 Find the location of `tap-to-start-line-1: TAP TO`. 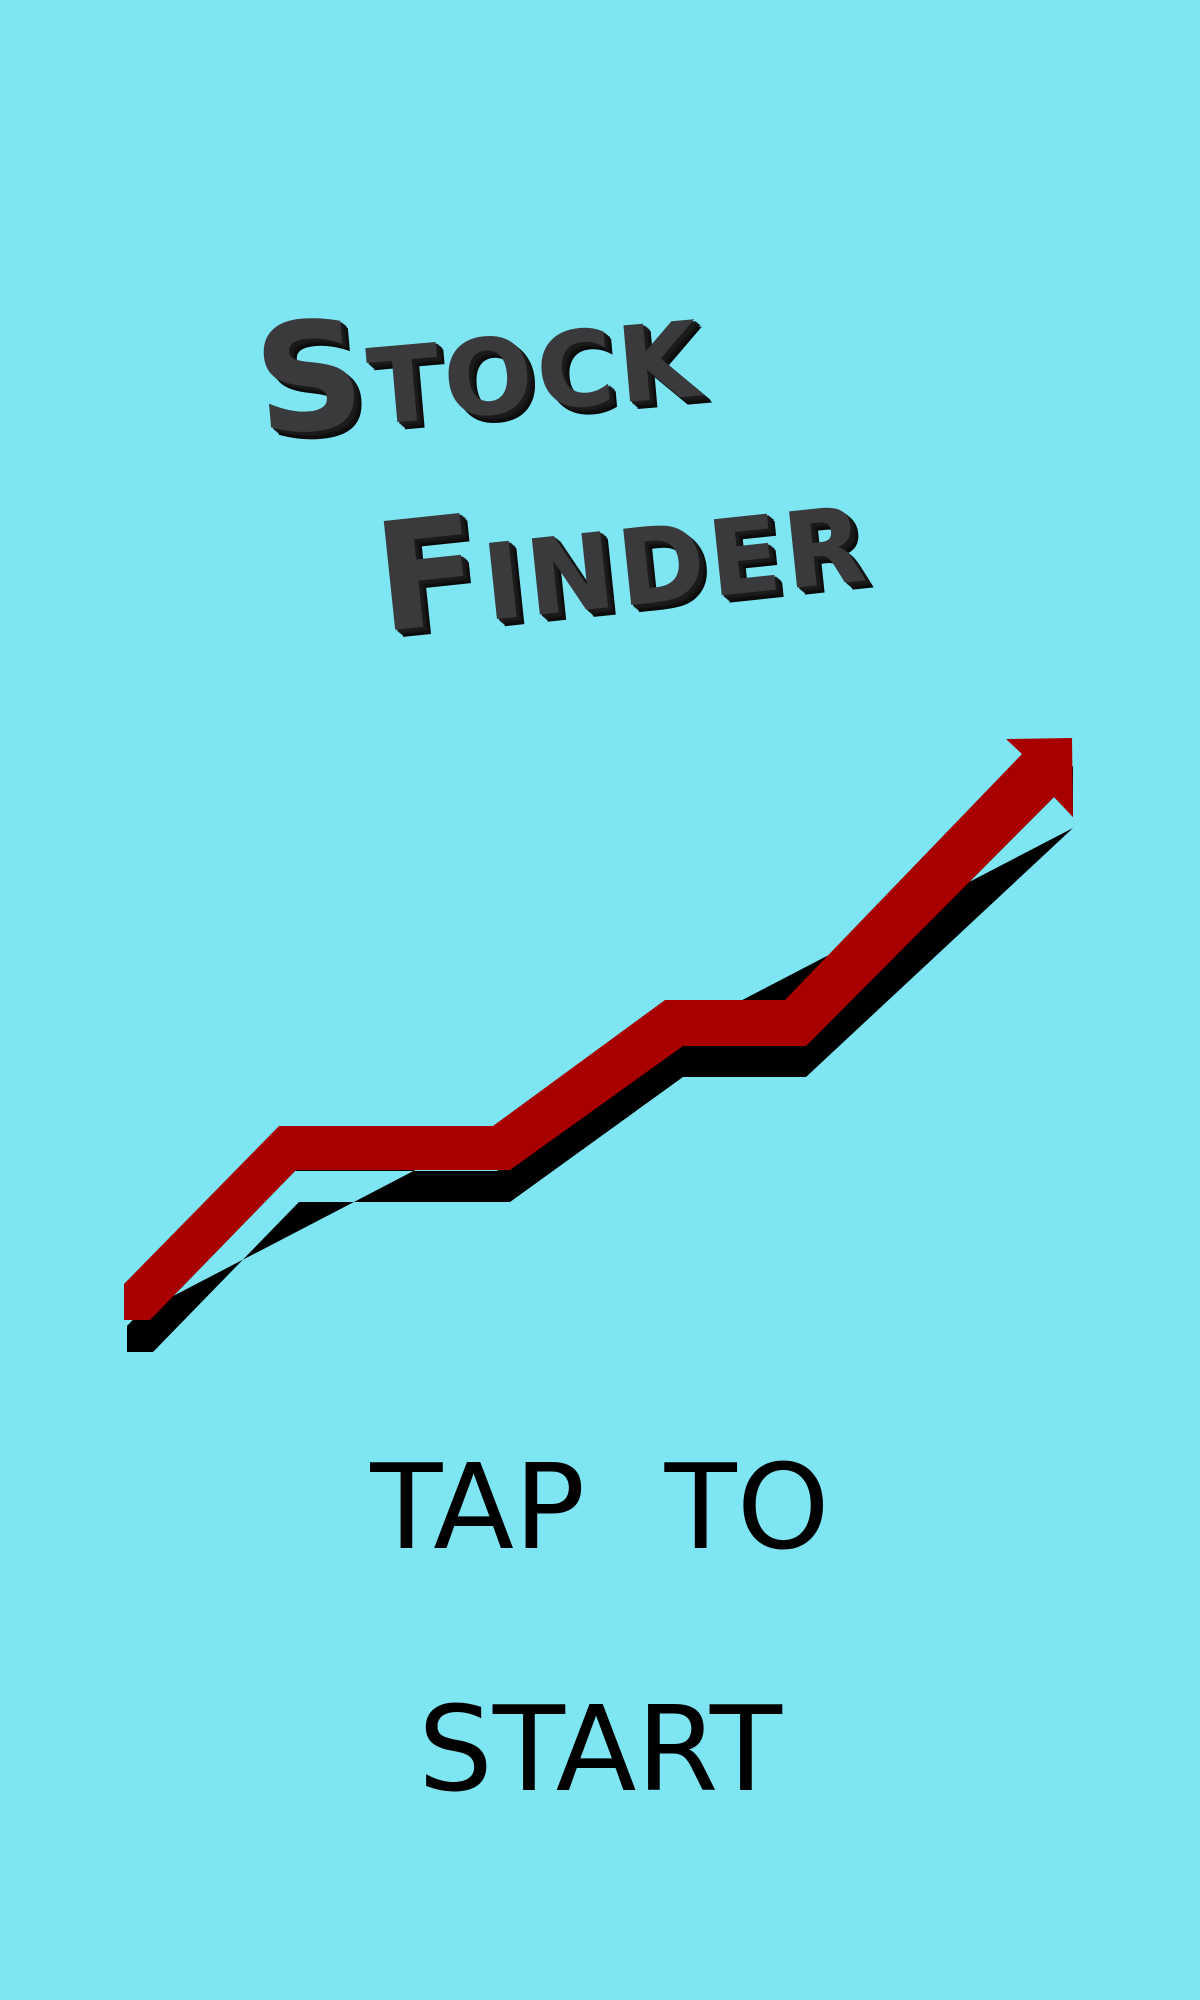

tap-to-start-line-1: TAP TO is located at coordinates (600, 1507).